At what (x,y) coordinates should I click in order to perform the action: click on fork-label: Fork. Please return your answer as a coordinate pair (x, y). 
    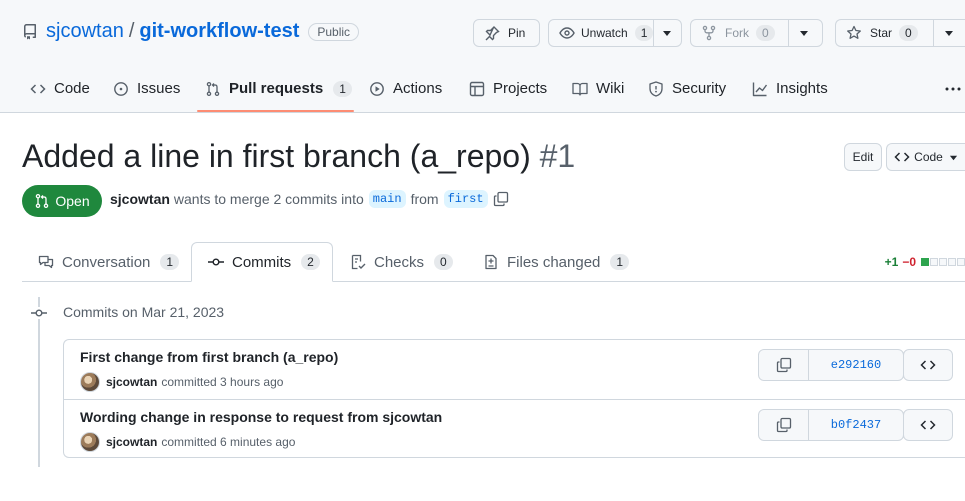
    Looking at the image, I should click on (737, 33).